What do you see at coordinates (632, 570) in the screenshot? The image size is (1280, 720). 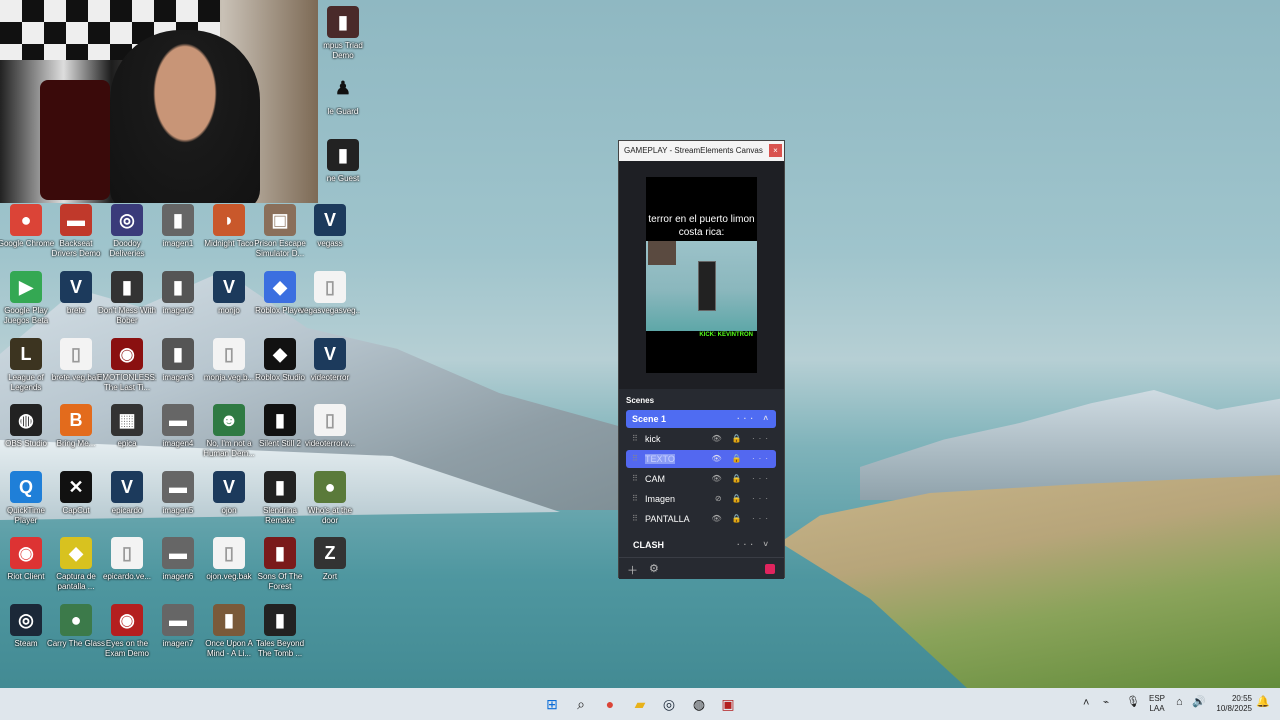 I see `add-icon: ＋` at bounding box center [632, 570].